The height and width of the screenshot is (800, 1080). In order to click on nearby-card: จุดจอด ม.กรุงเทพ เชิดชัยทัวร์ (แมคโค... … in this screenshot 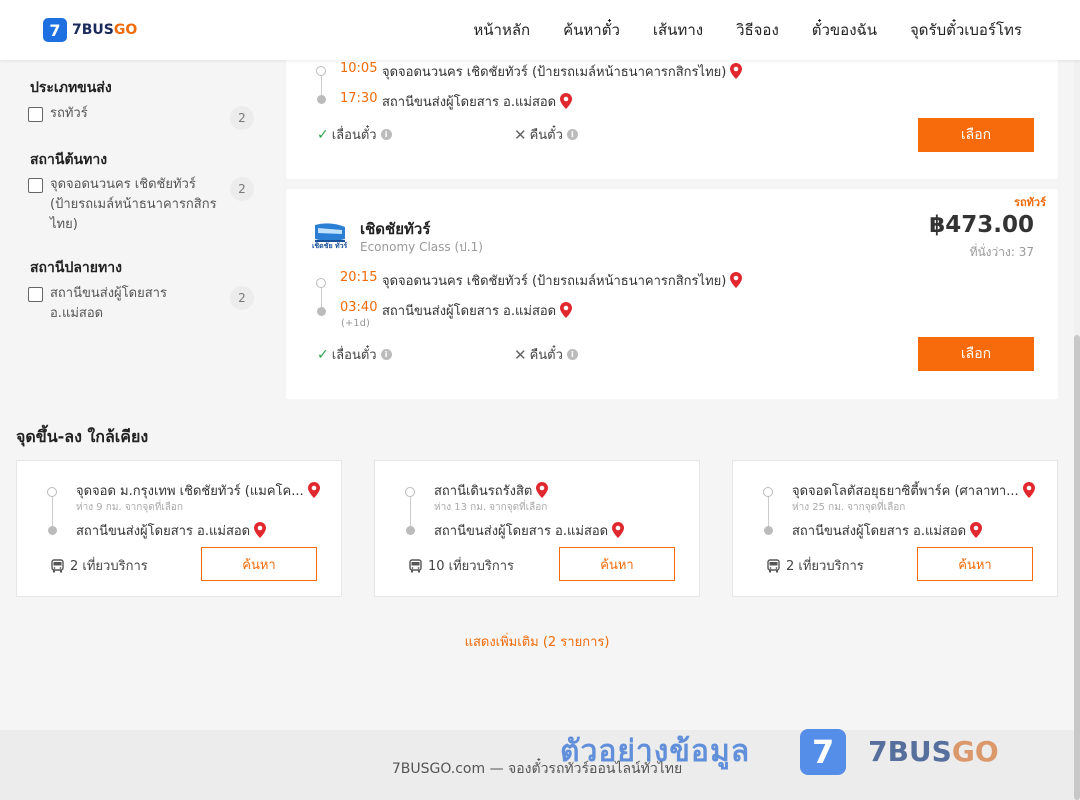, I will do `click(179, 528)`.